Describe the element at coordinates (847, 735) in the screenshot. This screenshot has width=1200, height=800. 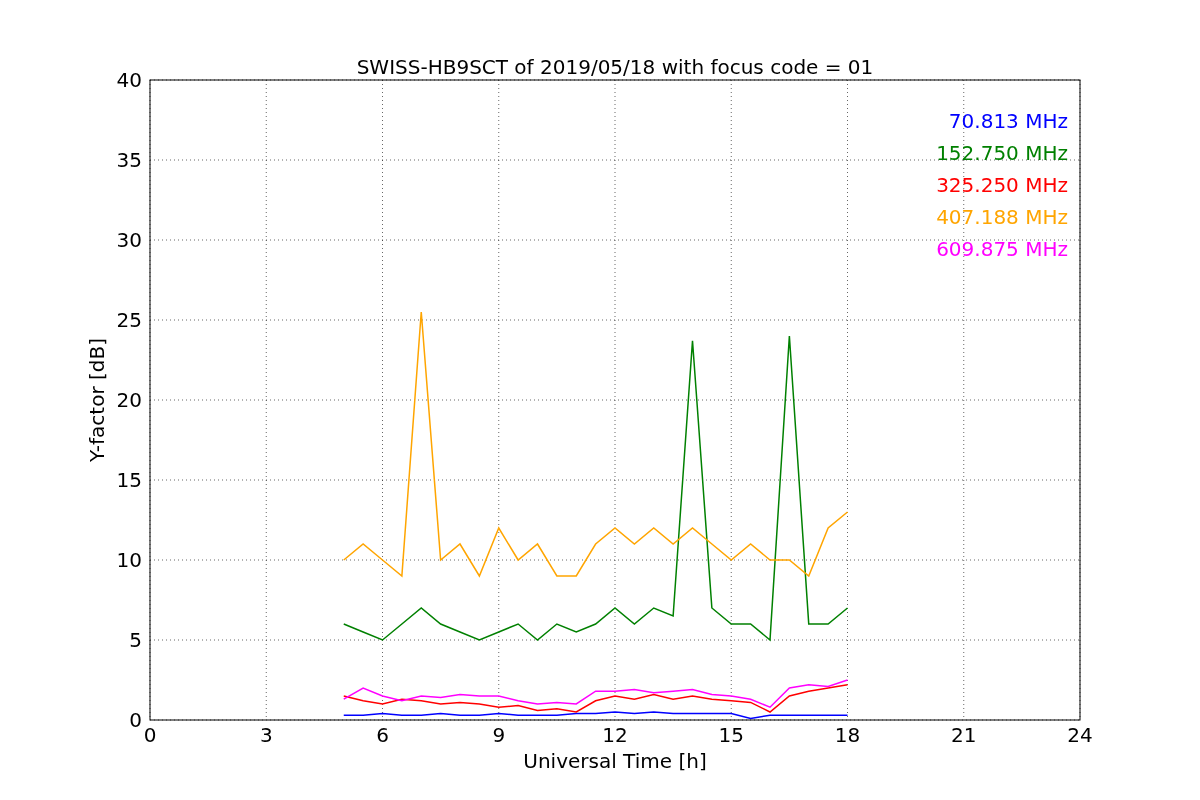
I see `x-tick-label: 18` at that location.